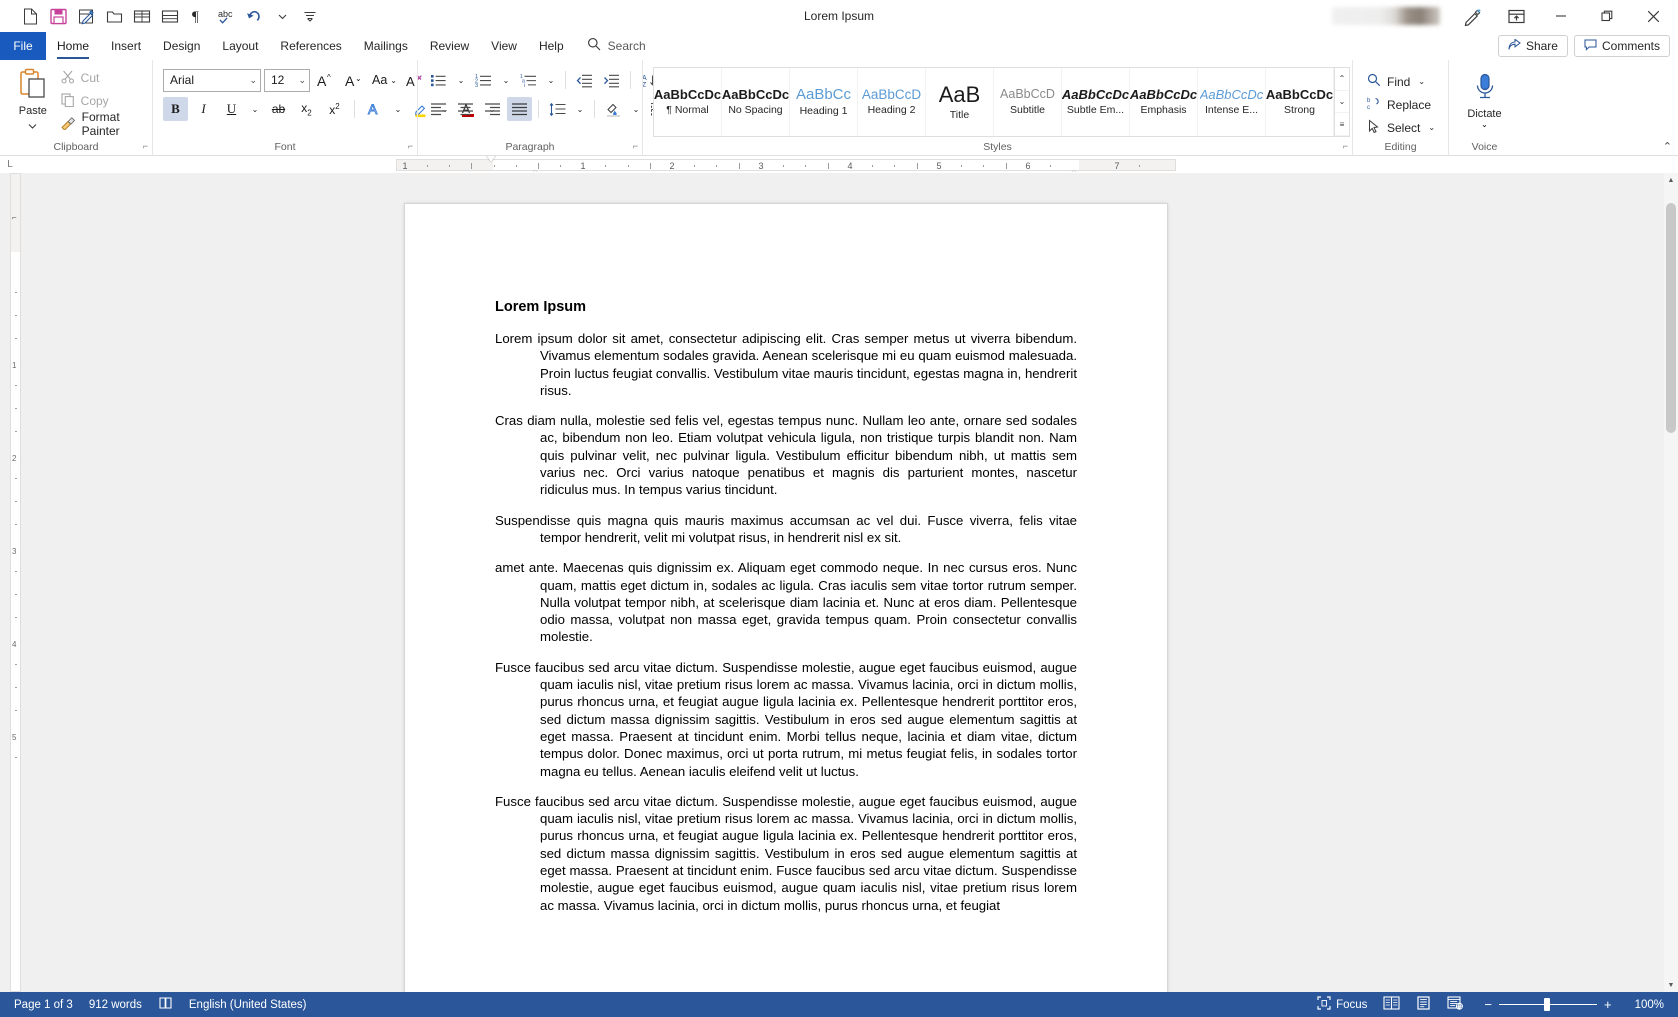  What do you see at coordinates (1423, 1004) in the screenshot?
I see `print-layout-view-button` at bounding box center [1423, 1004].